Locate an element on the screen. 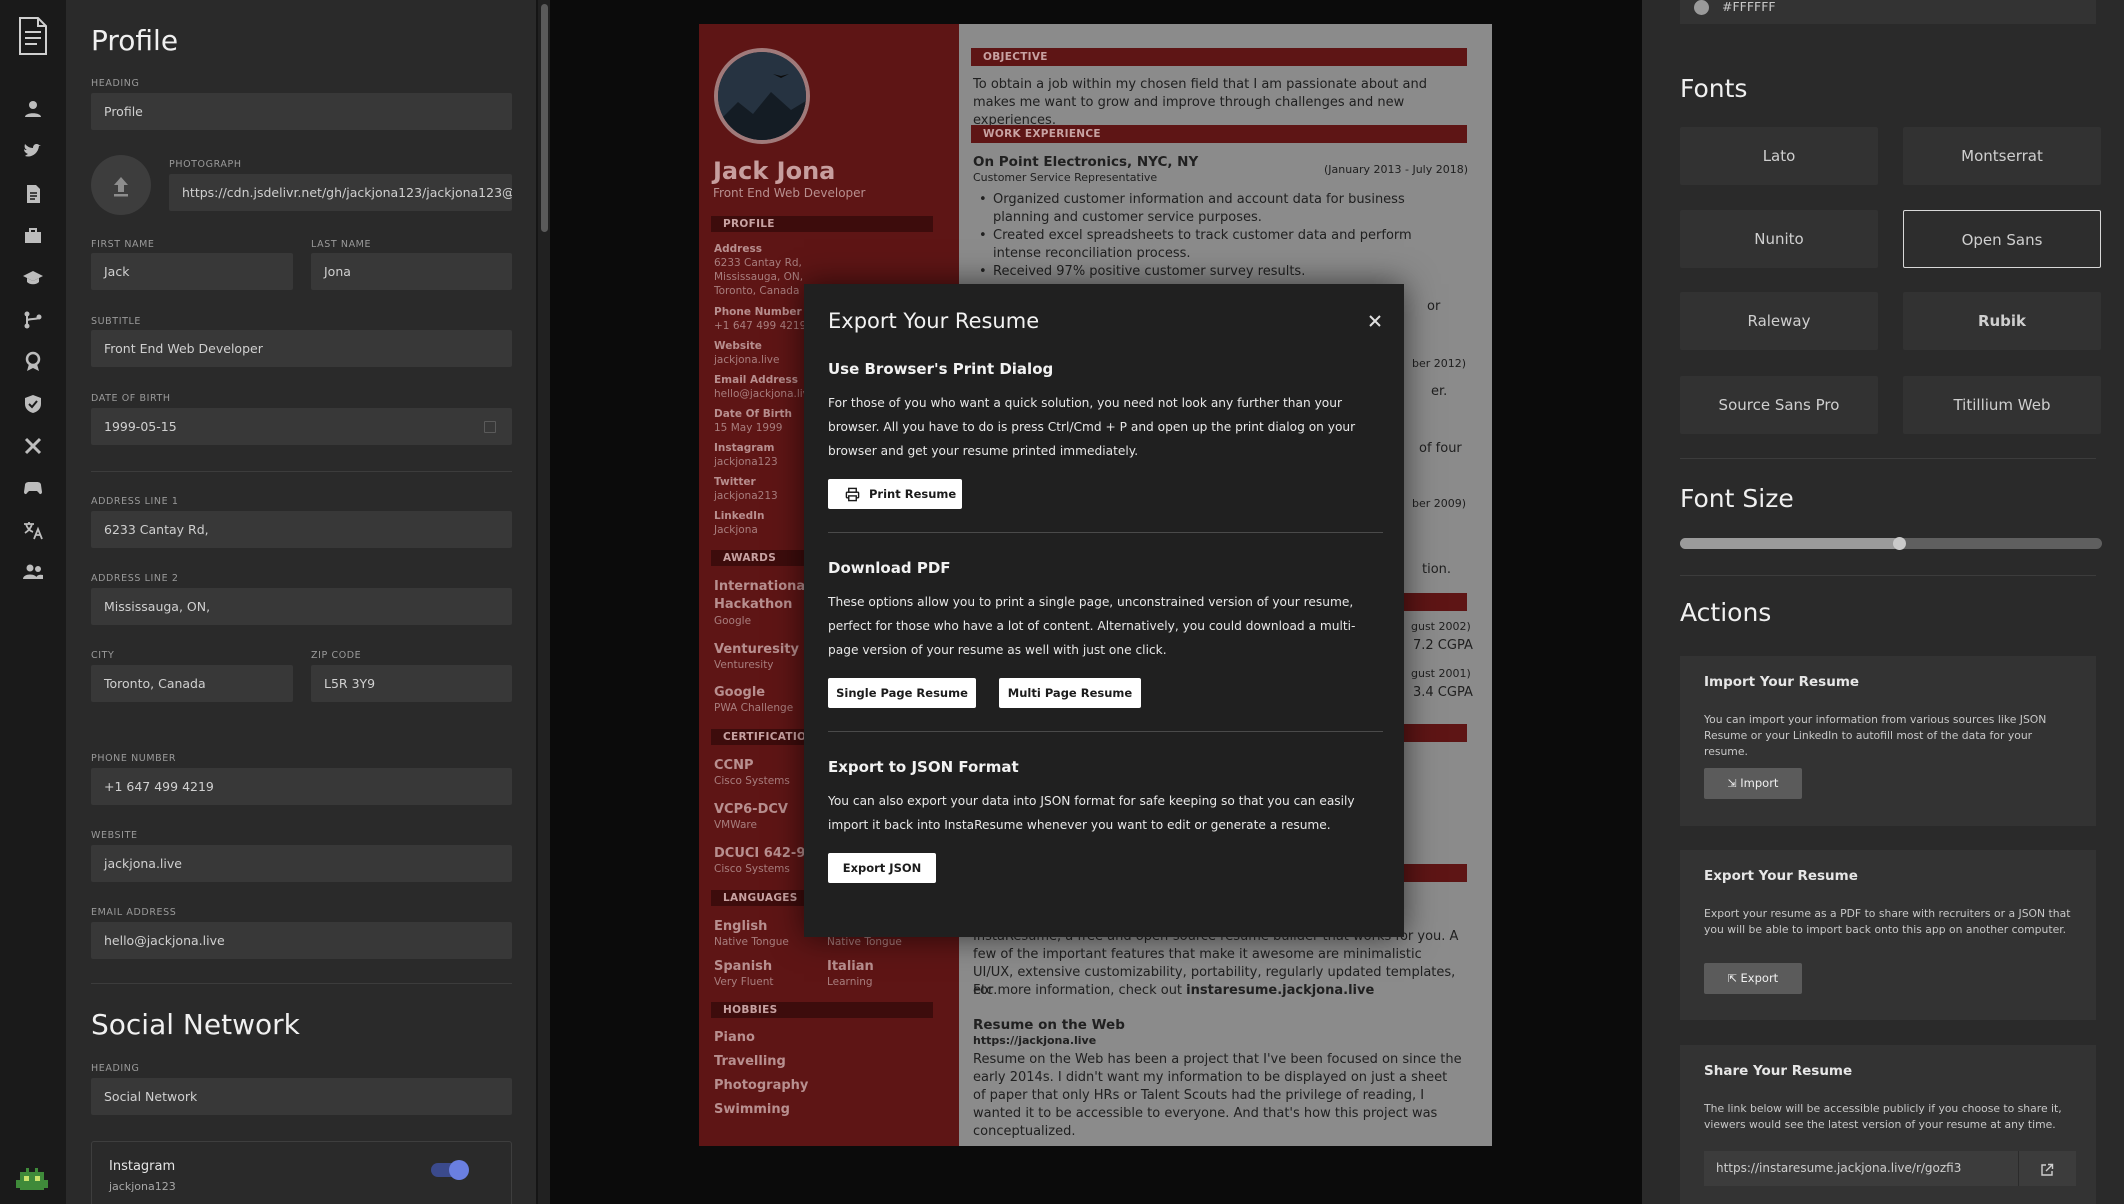 Image resolution: width=2124 pixels, height=1204 pixels. resume-project-link: instaresume.jackjona.live is located at coordinates (1280, 990).